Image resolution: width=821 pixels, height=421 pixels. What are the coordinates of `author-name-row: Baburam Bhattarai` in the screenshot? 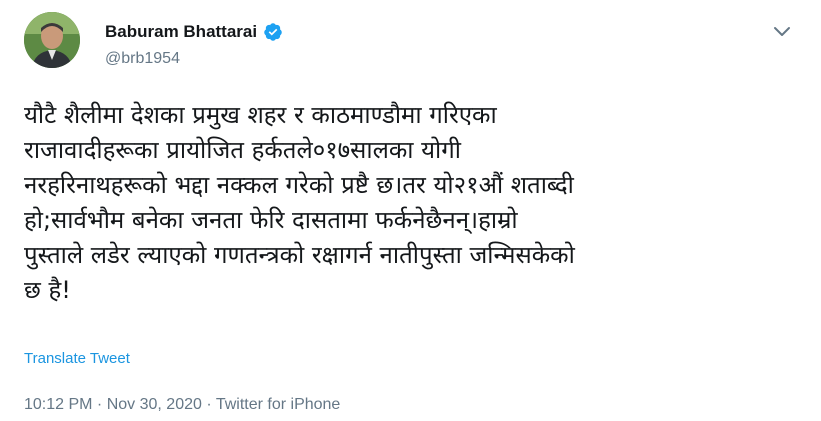 It's located at (194, 32).